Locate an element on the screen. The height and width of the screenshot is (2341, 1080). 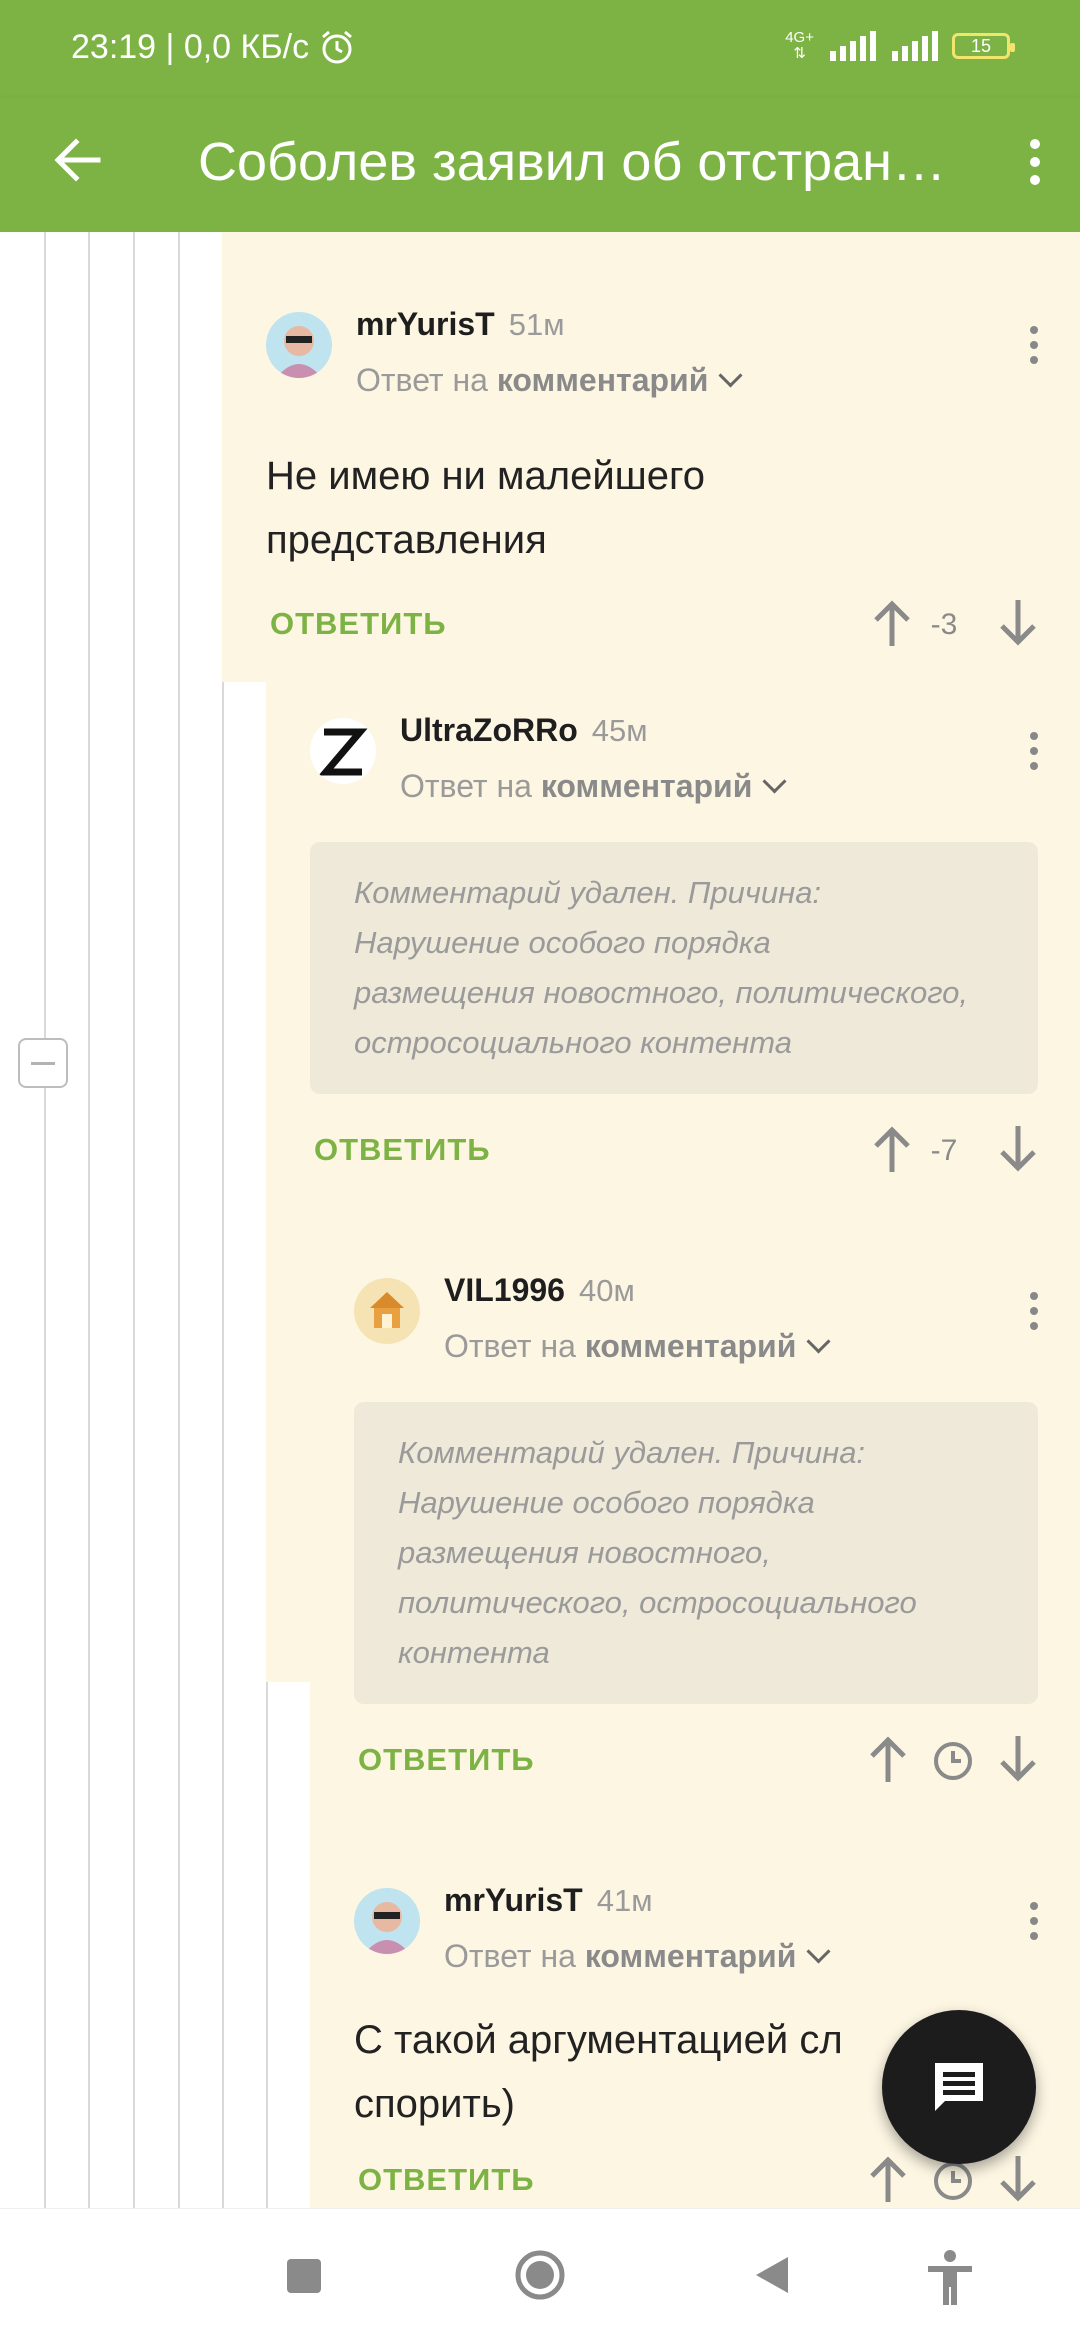
chat-icon is located at coordinates (959, 2087).